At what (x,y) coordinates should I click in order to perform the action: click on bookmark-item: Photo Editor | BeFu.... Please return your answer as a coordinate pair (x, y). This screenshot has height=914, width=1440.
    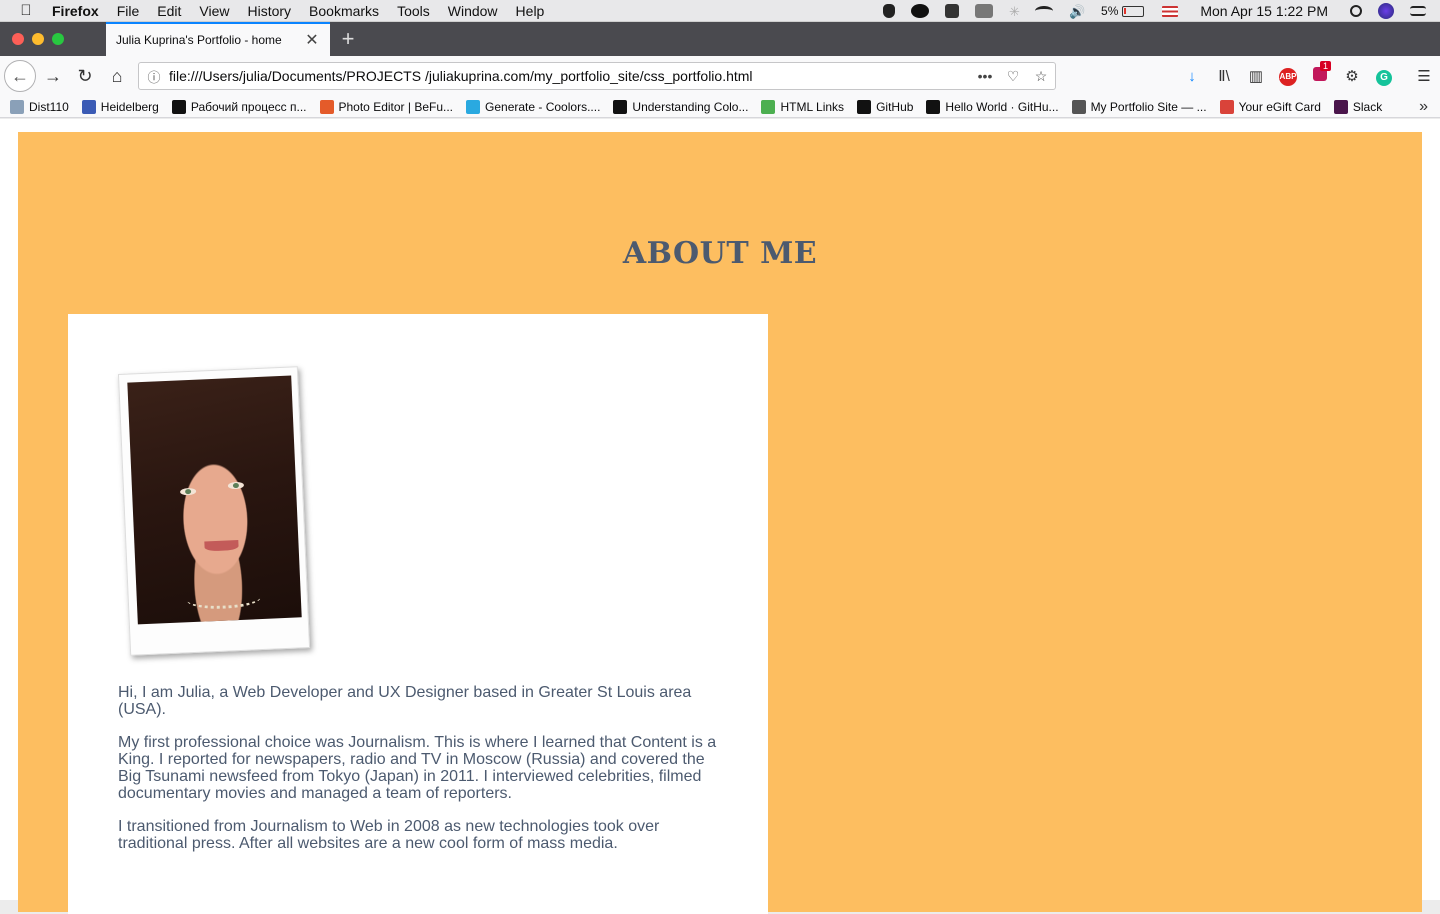
    Looking at the image, I should click on (386, 106).